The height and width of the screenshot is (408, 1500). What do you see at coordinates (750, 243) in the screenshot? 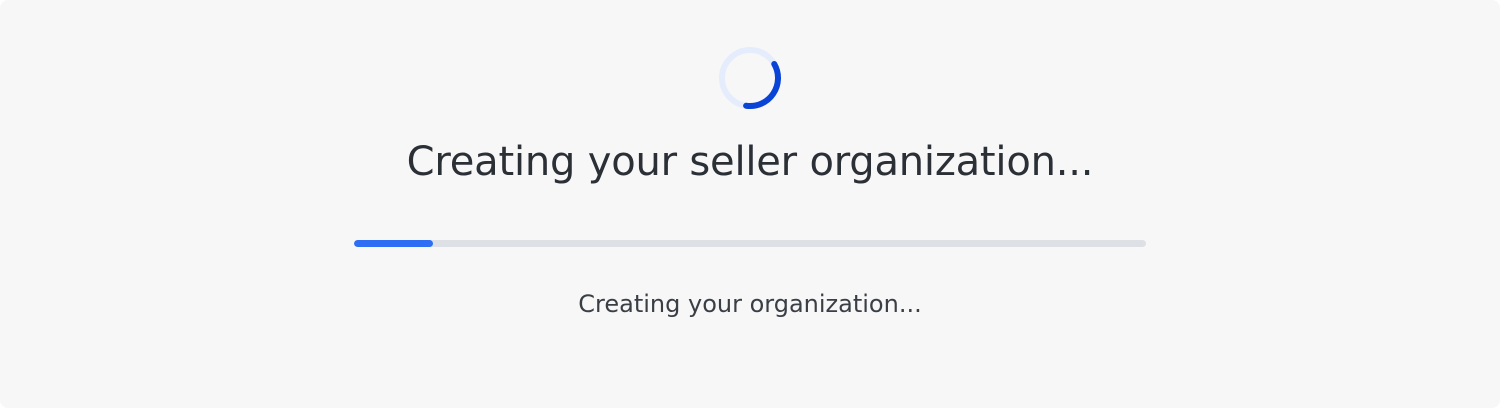
I see `progress-bar` at bounding box center [750, 243].